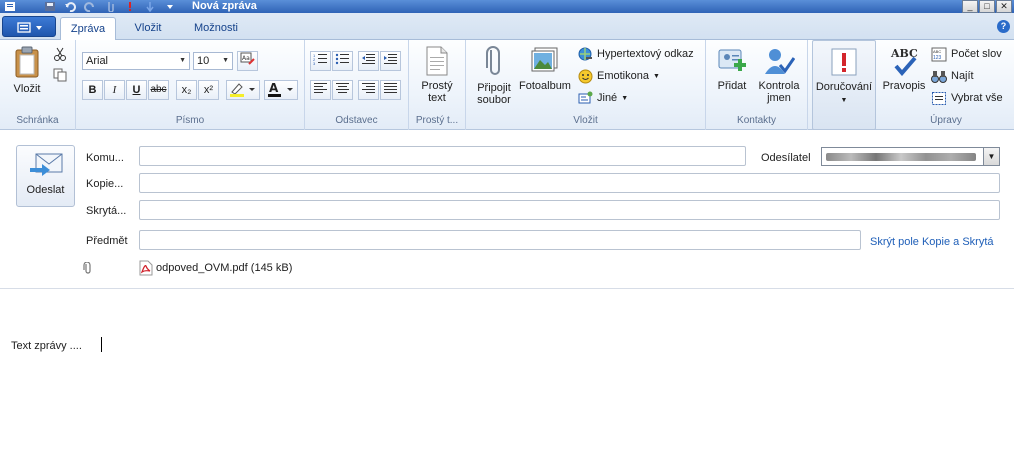 This screenshot has width=1014, height=452. What do you see at coordinates (10, 6) in the screenshot?
I see `app-icon` at bounding box center [10, 6].